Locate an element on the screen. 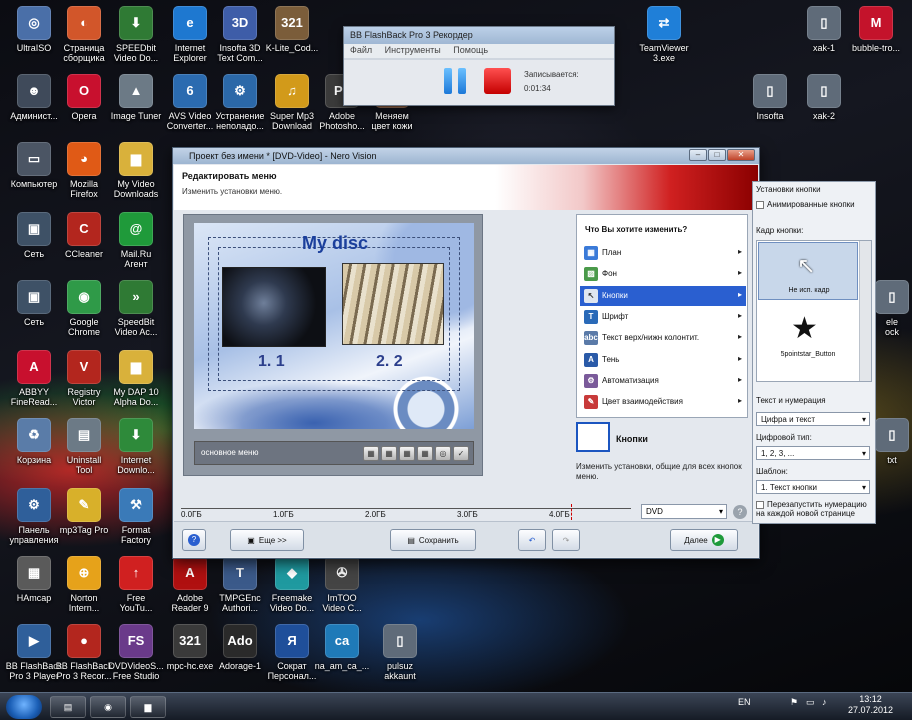 This screenshot has height=720, width=912. tray-volume-icon: ♪ is located at coordinates (824, 702).